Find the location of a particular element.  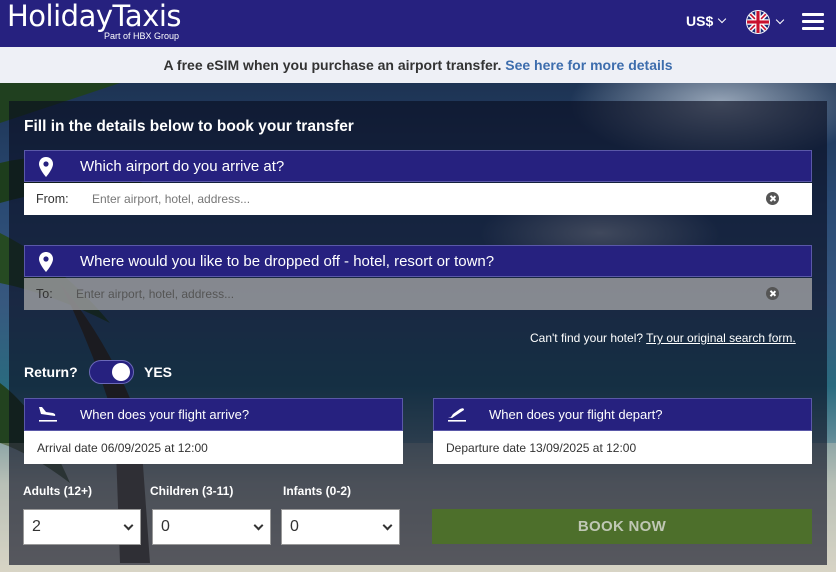

children-label: Children (3-11) is located at coordinates (192, 491).